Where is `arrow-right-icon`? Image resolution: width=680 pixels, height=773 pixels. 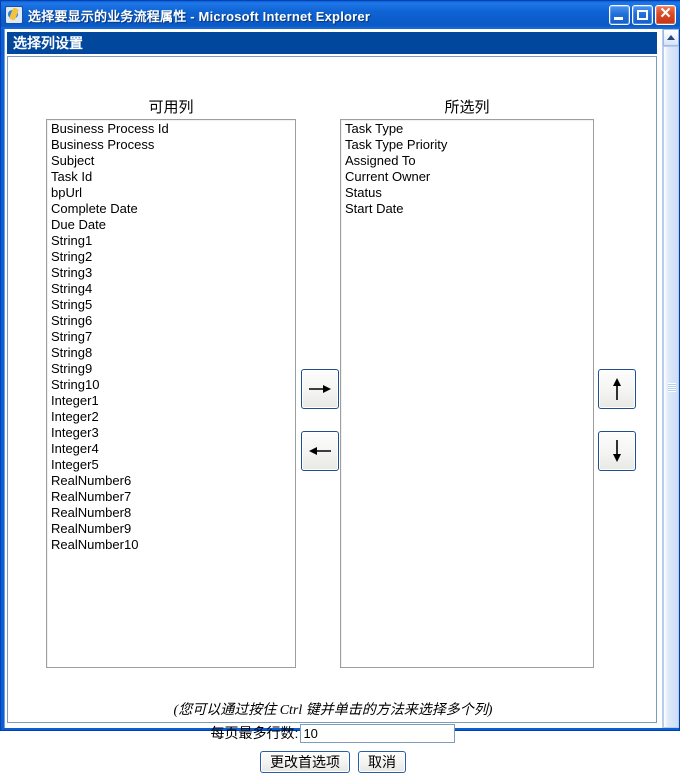
arrow-right-icon is located at coordinates (320, 389).